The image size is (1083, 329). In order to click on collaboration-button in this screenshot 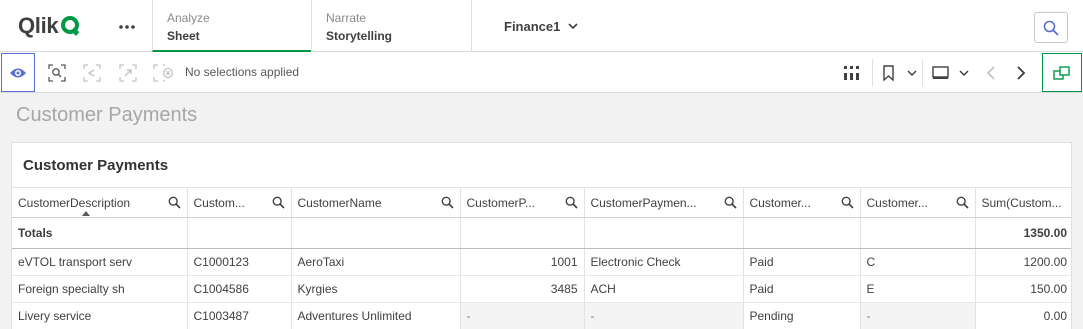, I will do `click(1062, 72)`.